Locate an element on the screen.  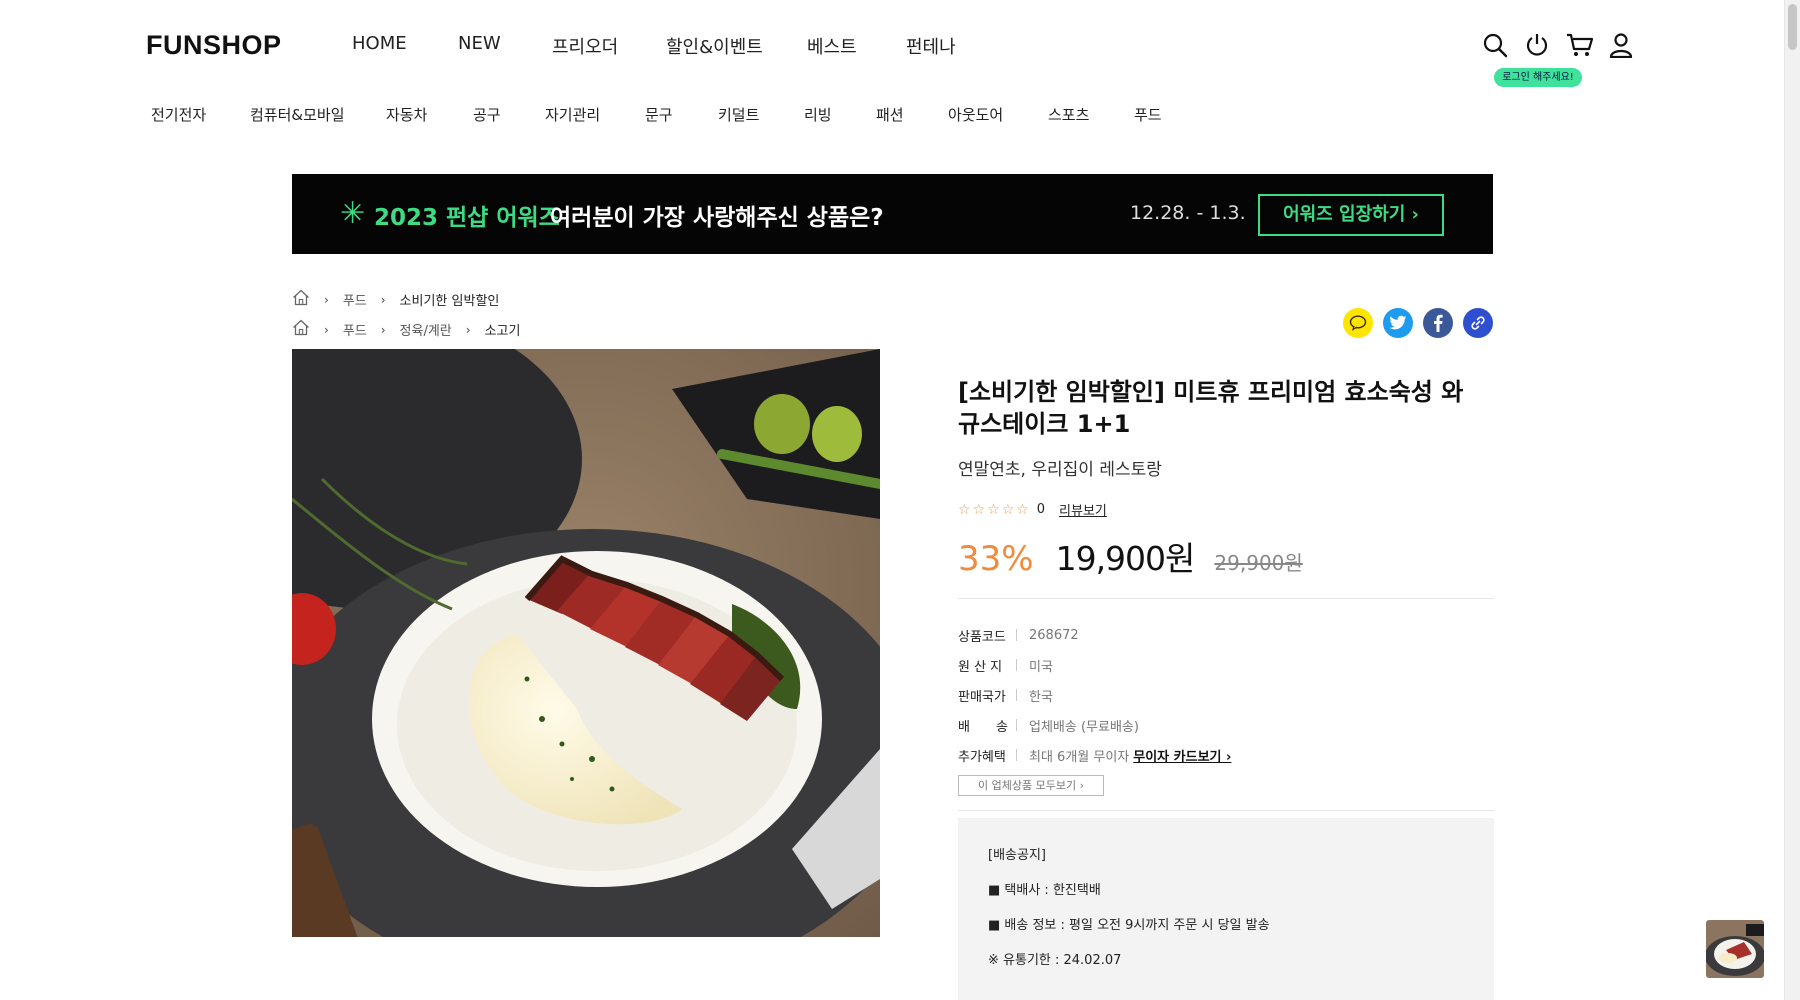
spec-label: 상품코드 is located at coordinates (982, 637).